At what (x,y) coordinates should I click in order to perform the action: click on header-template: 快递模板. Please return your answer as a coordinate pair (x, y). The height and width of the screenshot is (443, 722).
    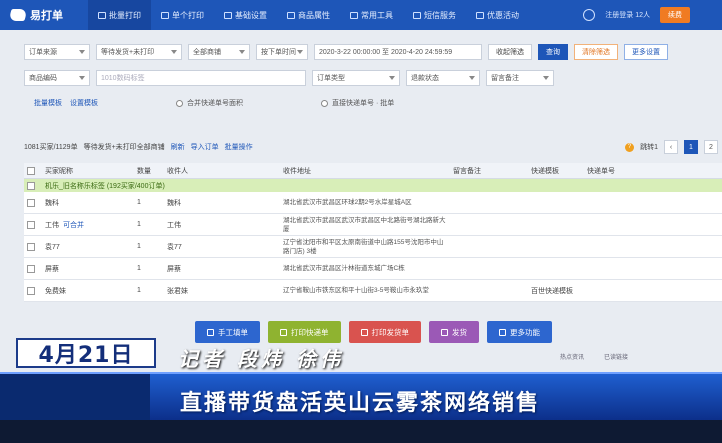
    Looking at the image, I should click on (545, 171).